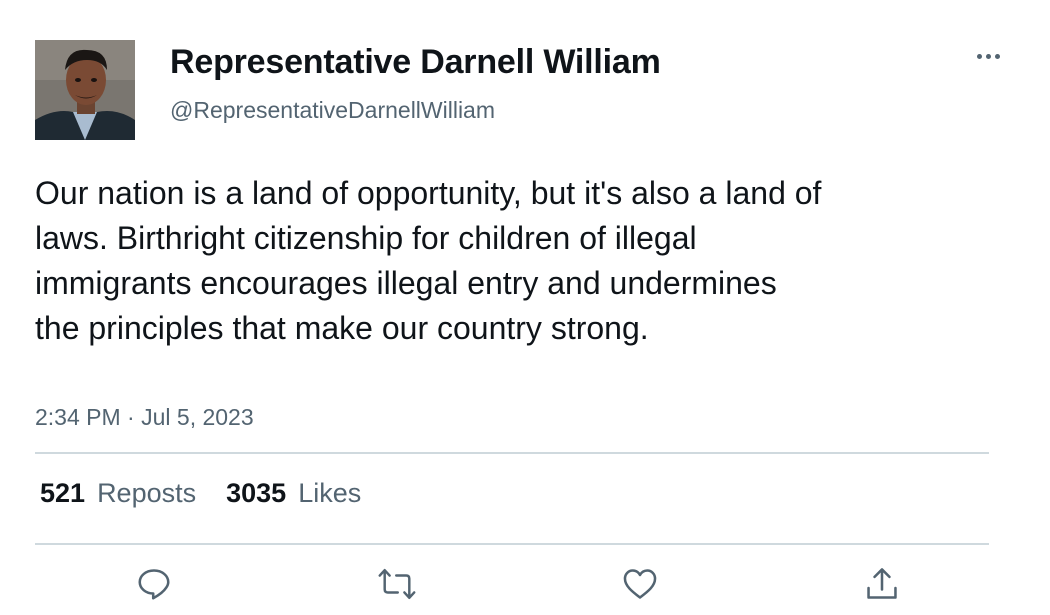 The image size is (1050, 615). I want to click on reply-button, so click(154, 584).